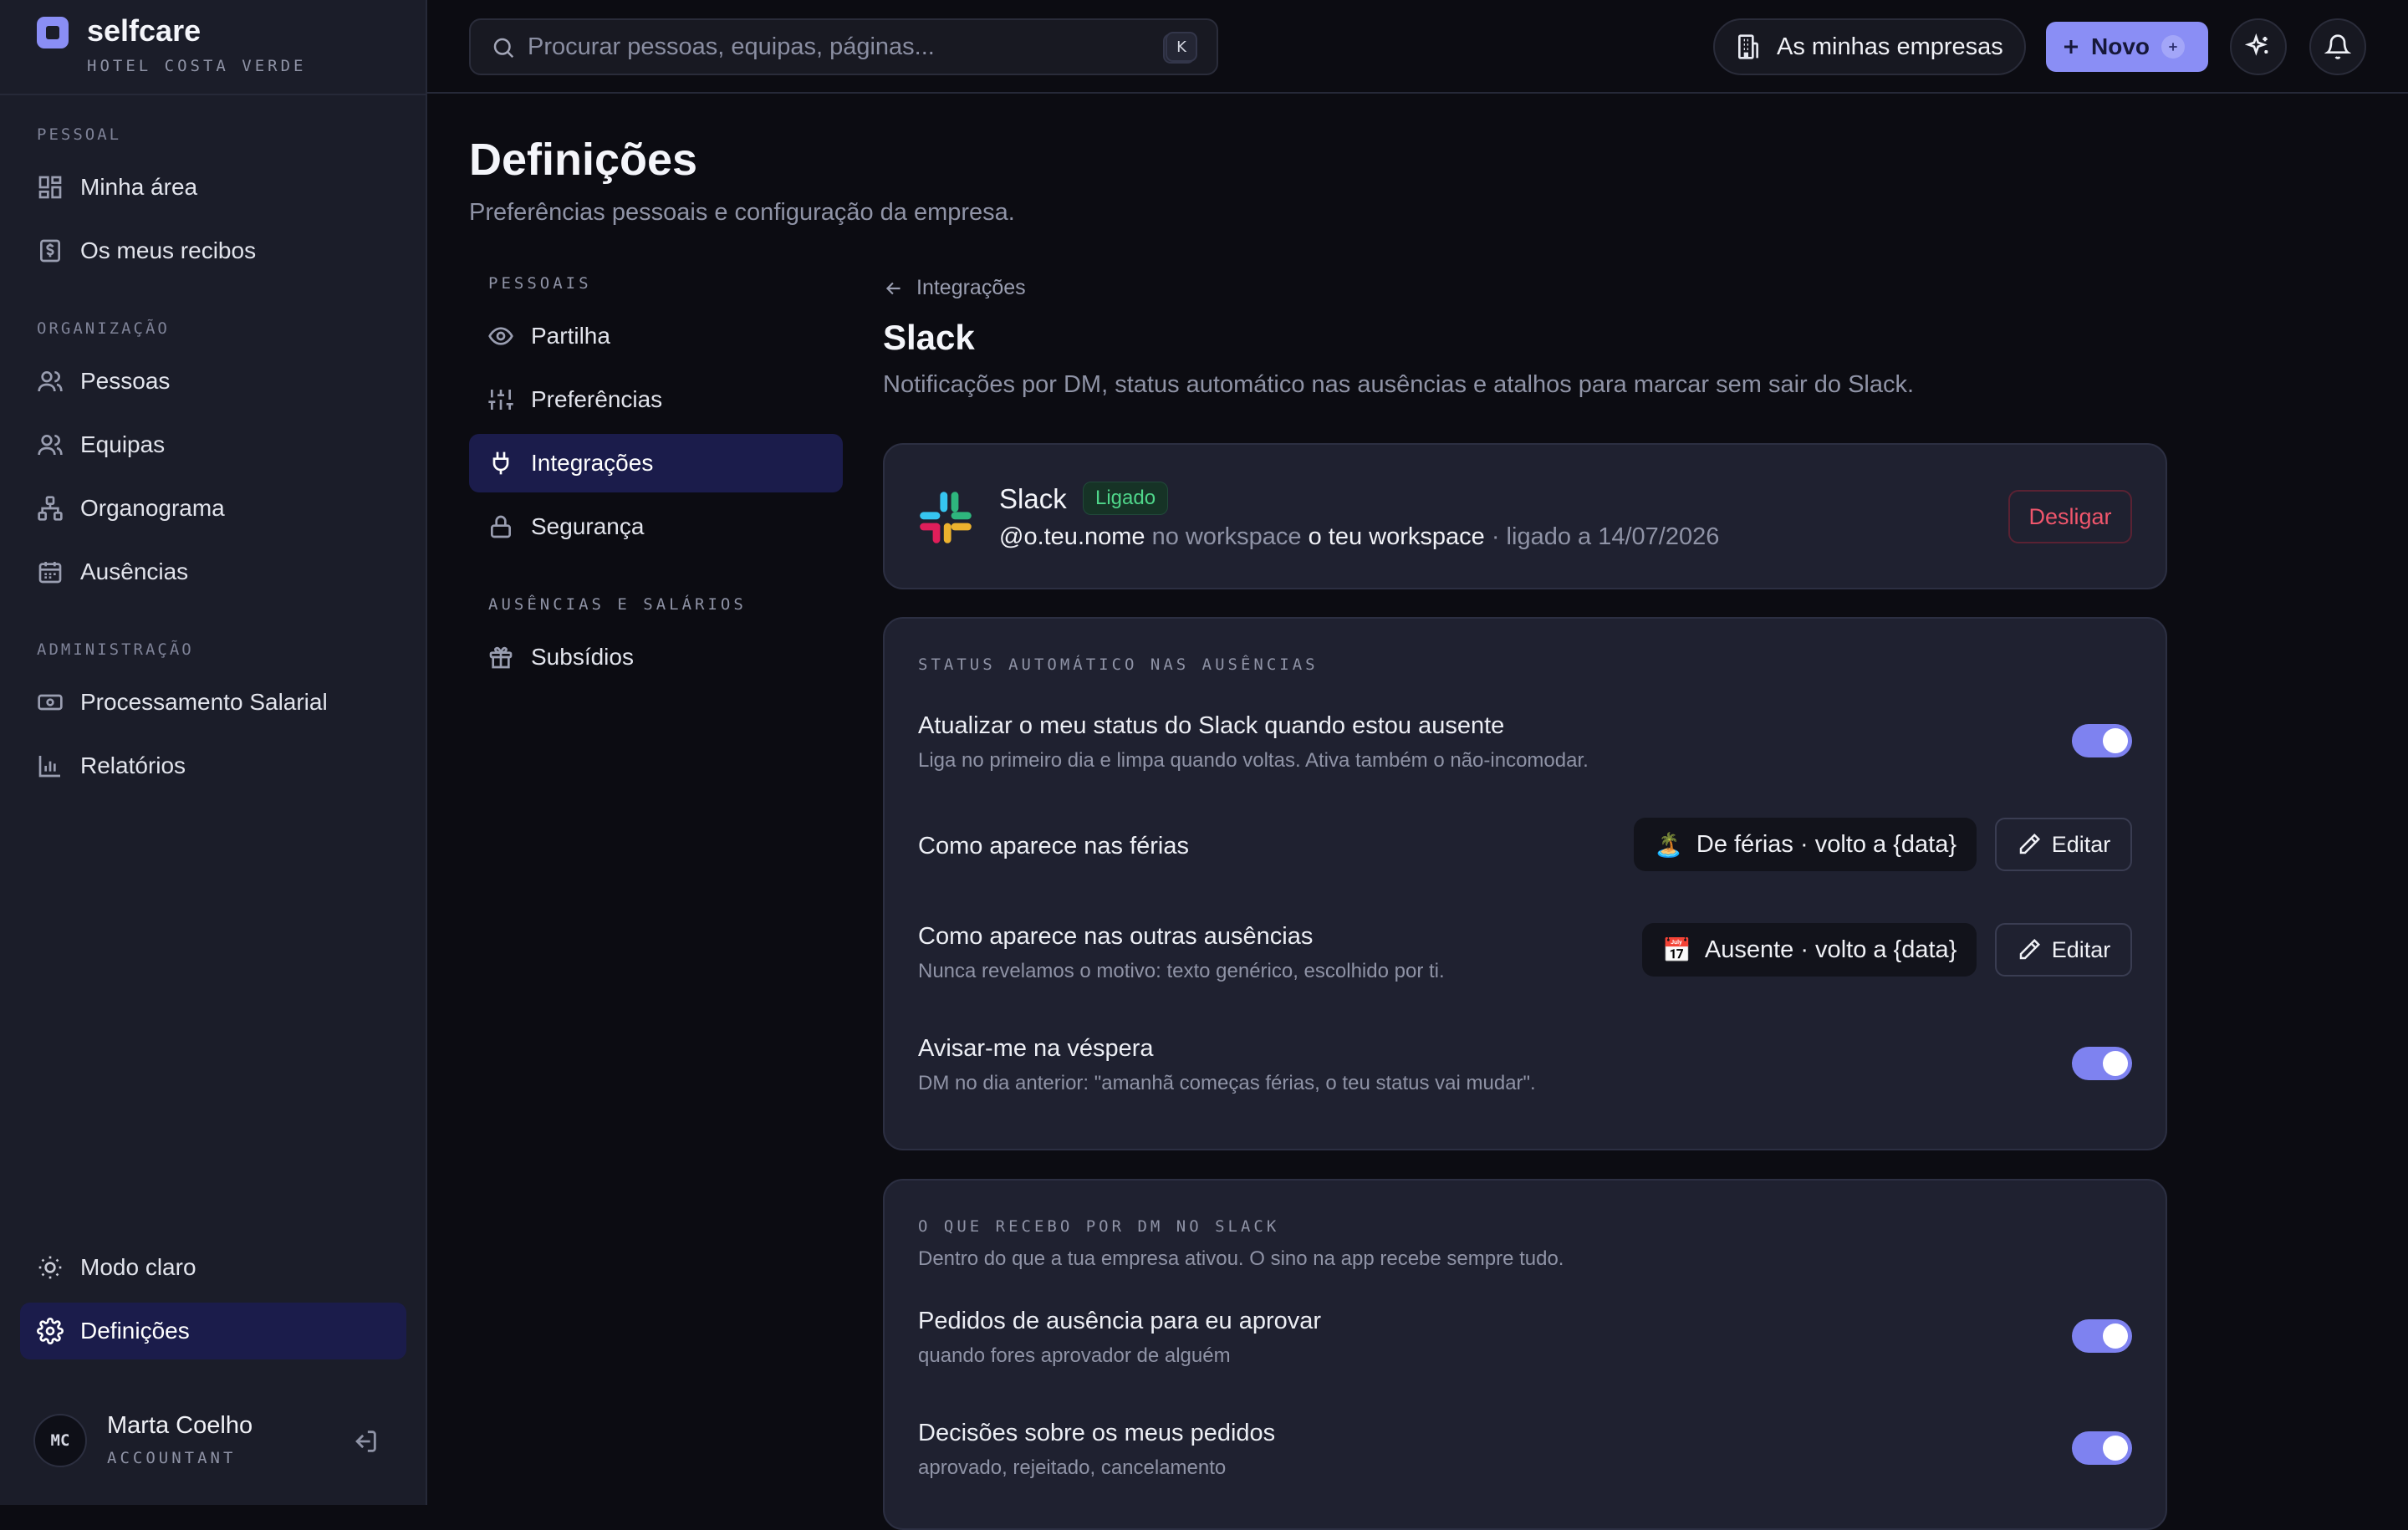  What do you see at coordinates (2071, 47) in the screenshot?
I see `plus-icon` at bounding box center [2071, 47].